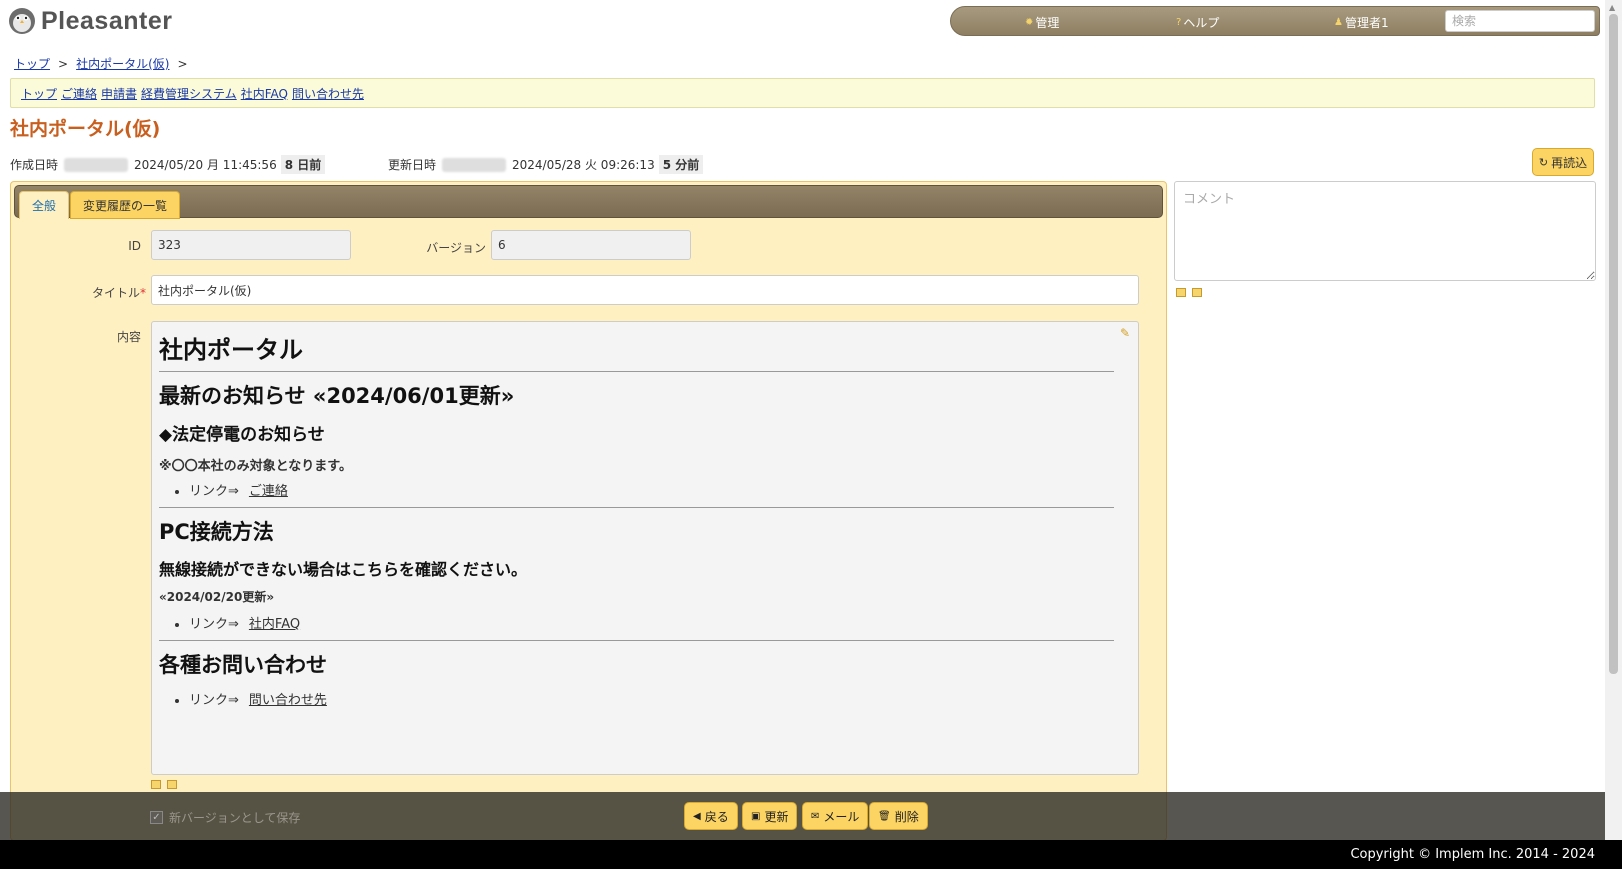  Describe the element at coordinates (1338, 22) in the screenshot. I see `user-icon: ♟` at that location.